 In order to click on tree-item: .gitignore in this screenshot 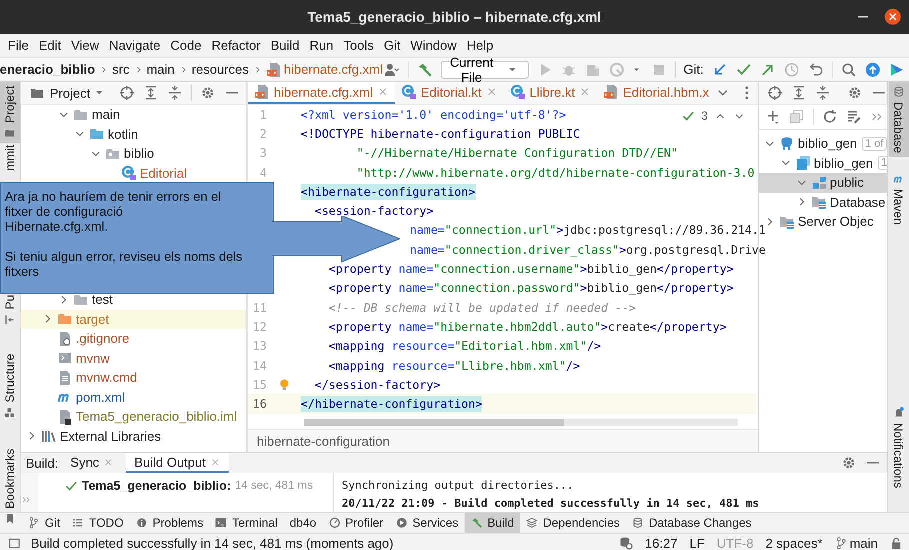, I will do `click(103, 338)`.